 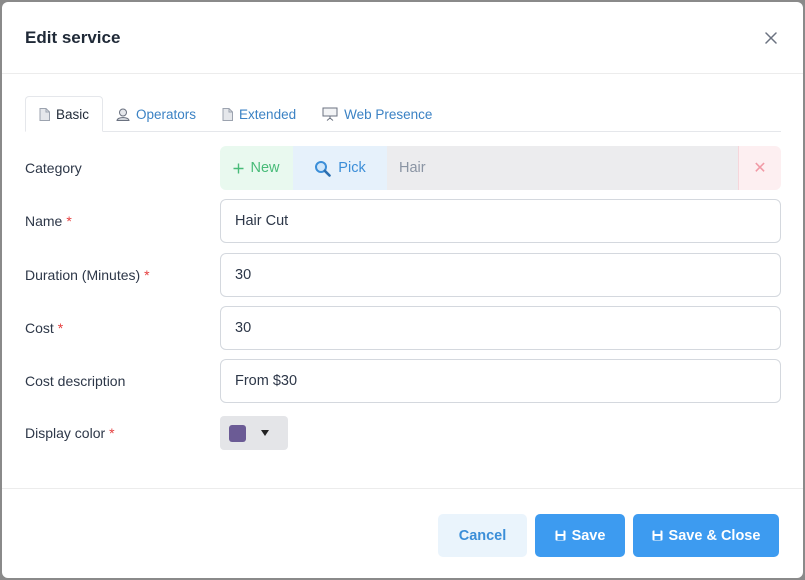 I want to click on tab-label: Extended, so click(x=268, y=114).